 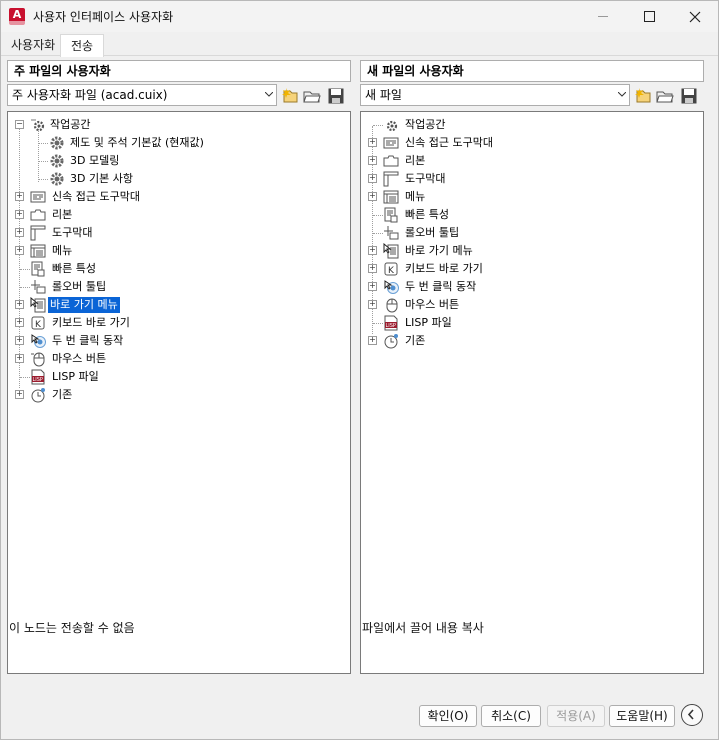 I want to click on minimize-button, so click(x=603, y=16).